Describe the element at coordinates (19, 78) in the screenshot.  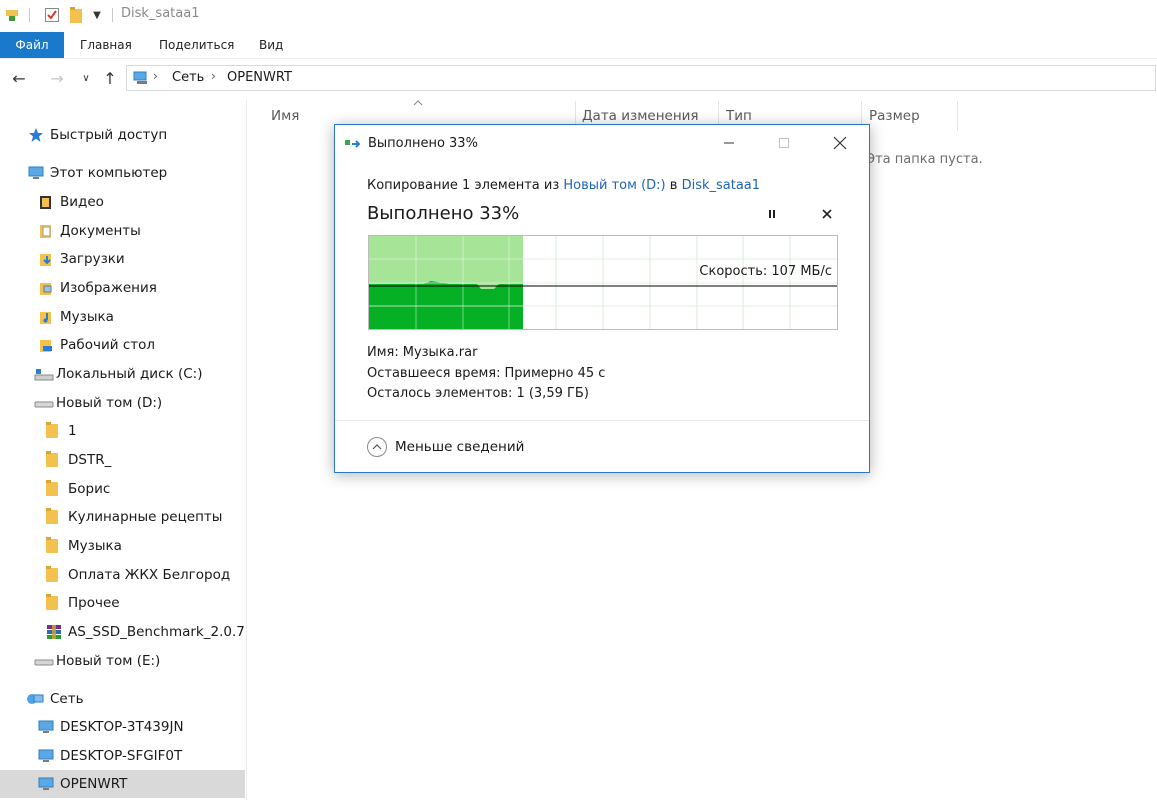
I see `back-button: ←` at that location.